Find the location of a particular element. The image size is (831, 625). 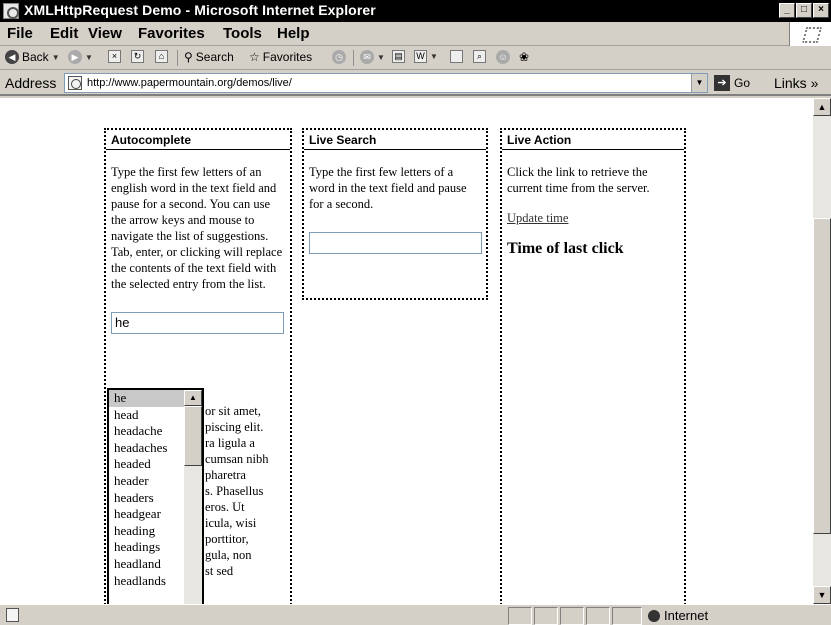

menu-bar: File Edit View Favorites Tools Help is located at coordinates (415, 34).